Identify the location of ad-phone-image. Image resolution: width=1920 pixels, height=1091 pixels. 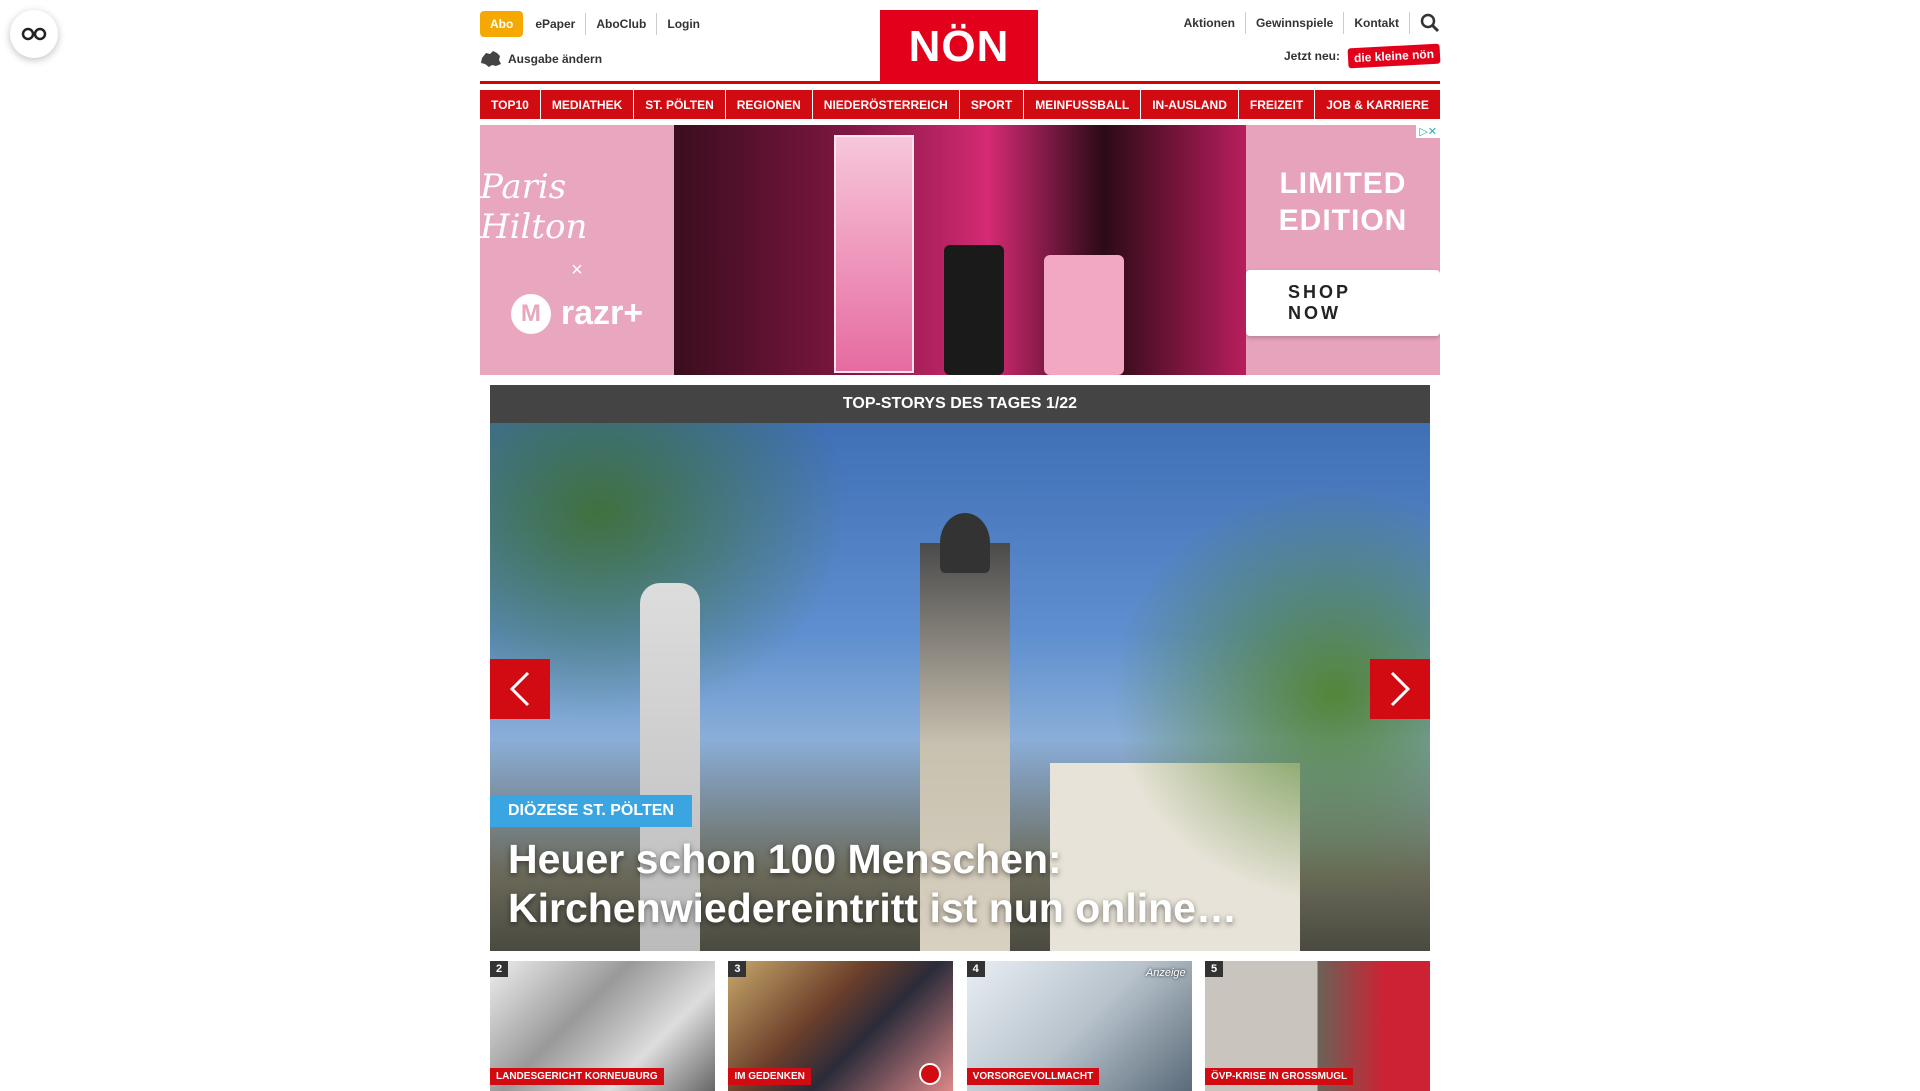
(974, 310).